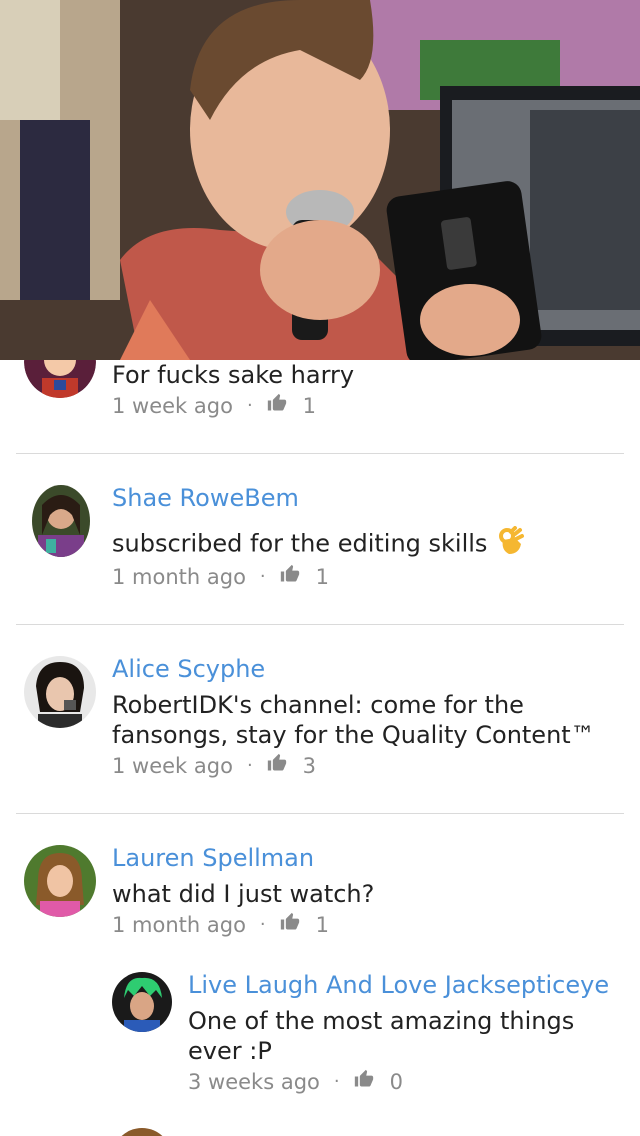 Image resolution: width=640 pixels, height=1136 pixels. Describe the element at coordinates (300, 543) in the screenshot. I see `comment-text: subscribed for the editing skills` at that location.